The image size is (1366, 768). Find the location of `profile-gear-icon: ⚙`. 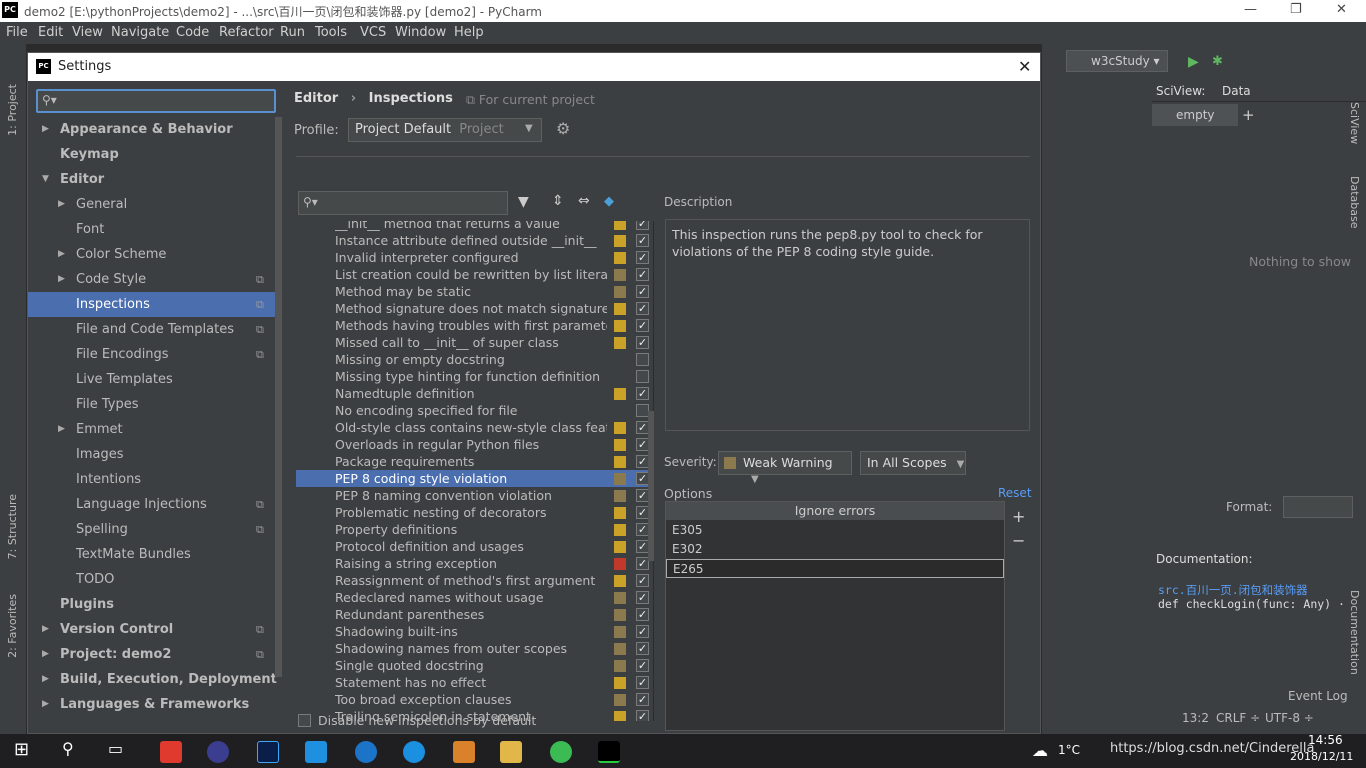

profile-gear-icon: ⚙ is located at coordinates (563, 128).